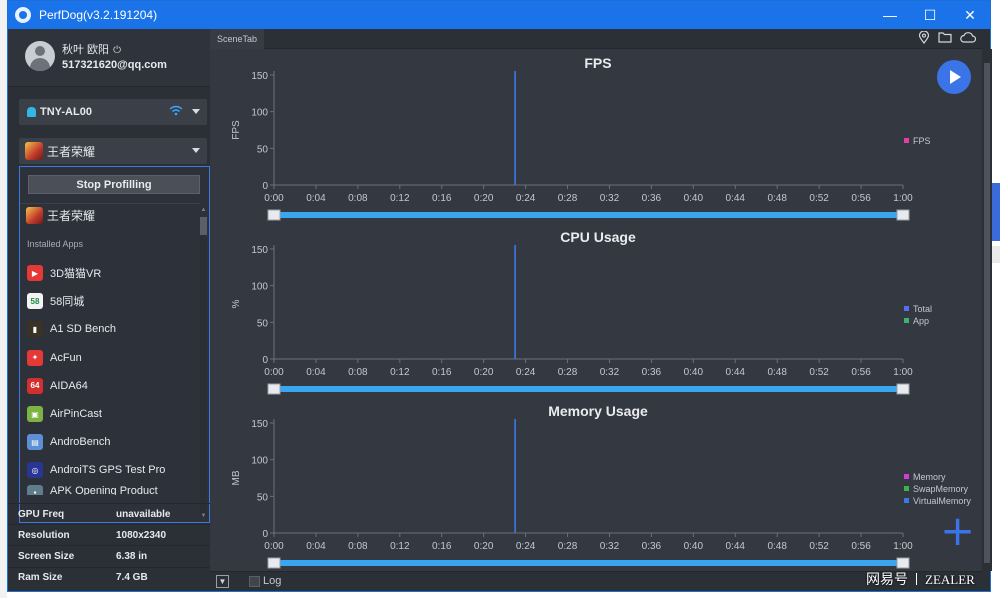  I want to click on app-name: AndroiTS GPS Test Pro, so click(108, 470).